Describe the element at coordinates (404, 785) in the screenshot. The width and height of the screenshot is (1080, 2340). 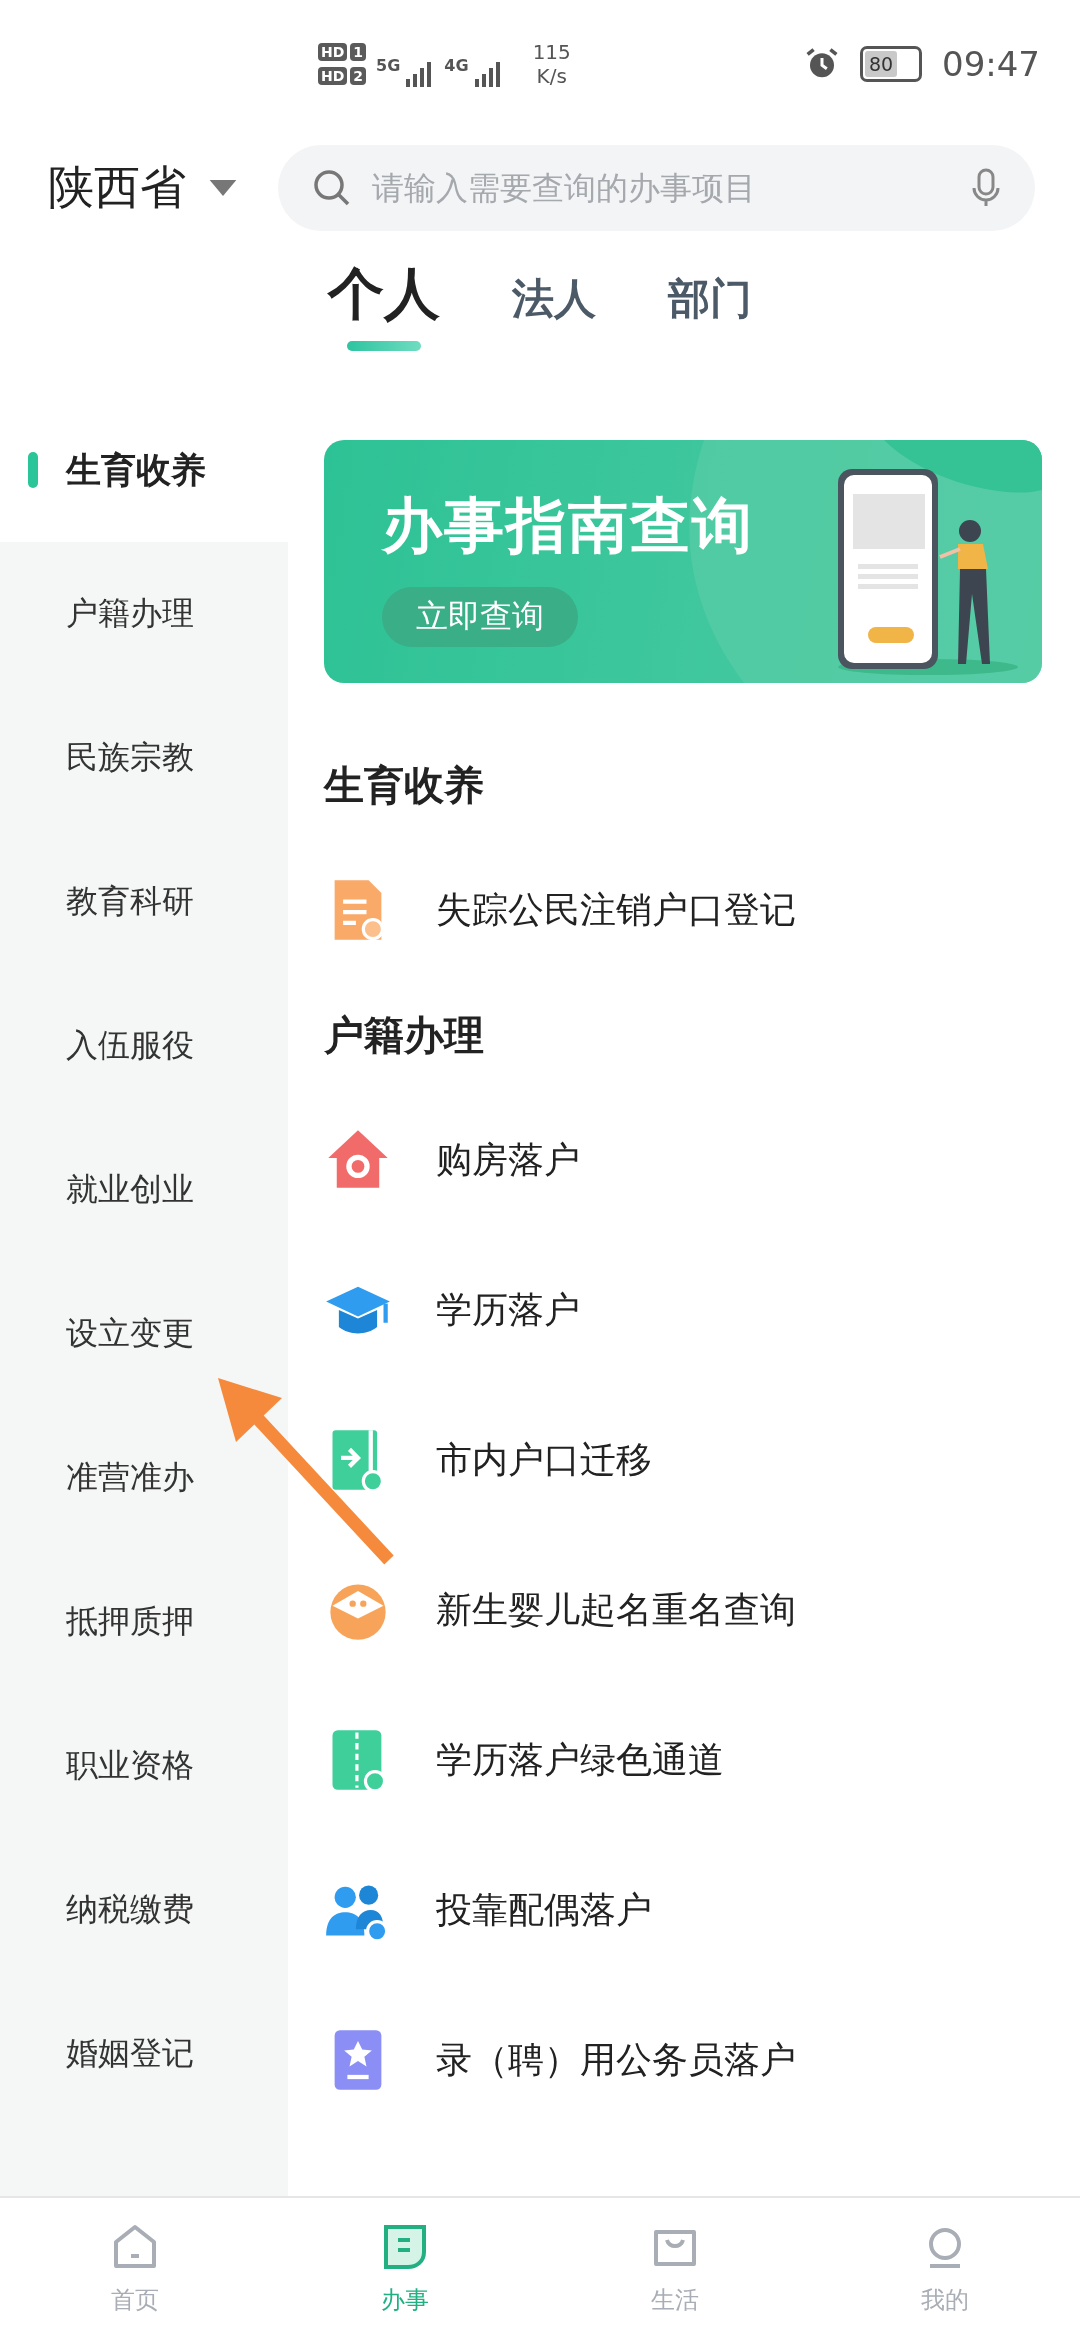
I see `section-title: 生育收养` at that location.